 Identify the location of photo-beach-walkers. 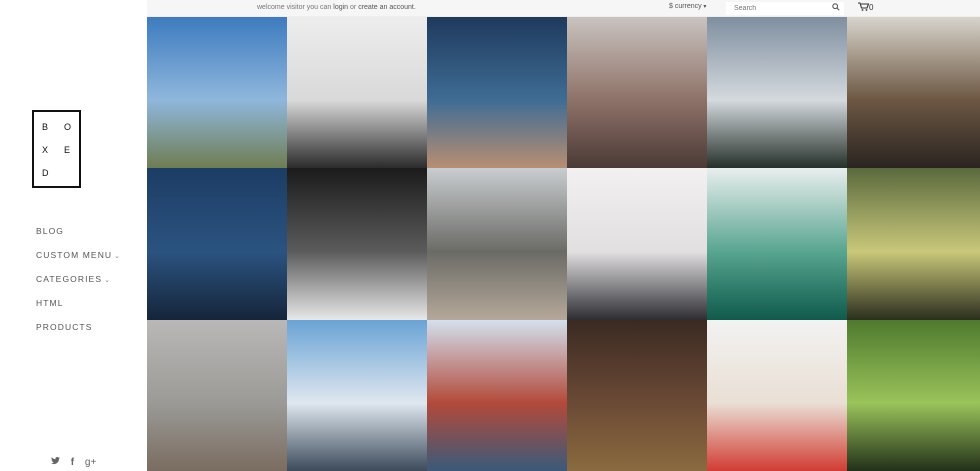
(217, 395).